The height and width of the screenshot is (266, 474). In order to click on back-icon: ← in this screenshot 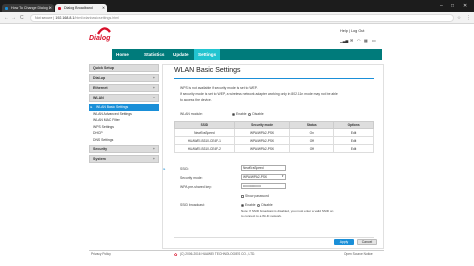, I will do `click(6, 18)`.